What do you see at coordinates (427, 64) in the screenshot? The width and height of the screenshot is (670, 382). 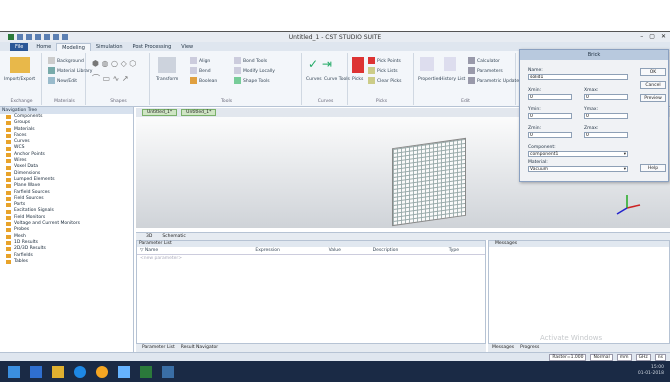 I see `properties-icon` at bounding box center [427, 64].